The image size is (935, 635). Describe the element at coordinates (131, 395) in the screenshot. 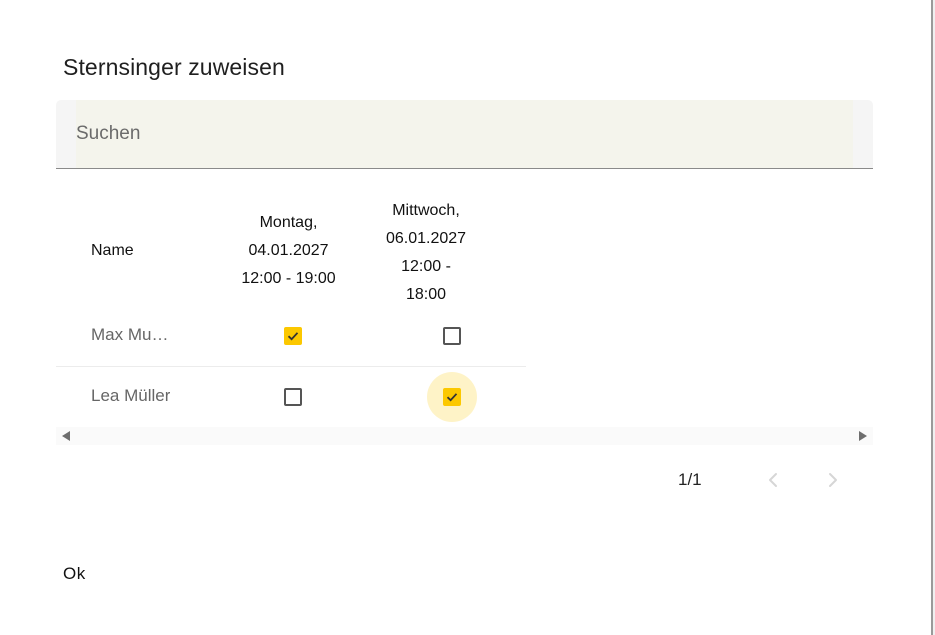

I see `row-name: Lea Müller` at that location.